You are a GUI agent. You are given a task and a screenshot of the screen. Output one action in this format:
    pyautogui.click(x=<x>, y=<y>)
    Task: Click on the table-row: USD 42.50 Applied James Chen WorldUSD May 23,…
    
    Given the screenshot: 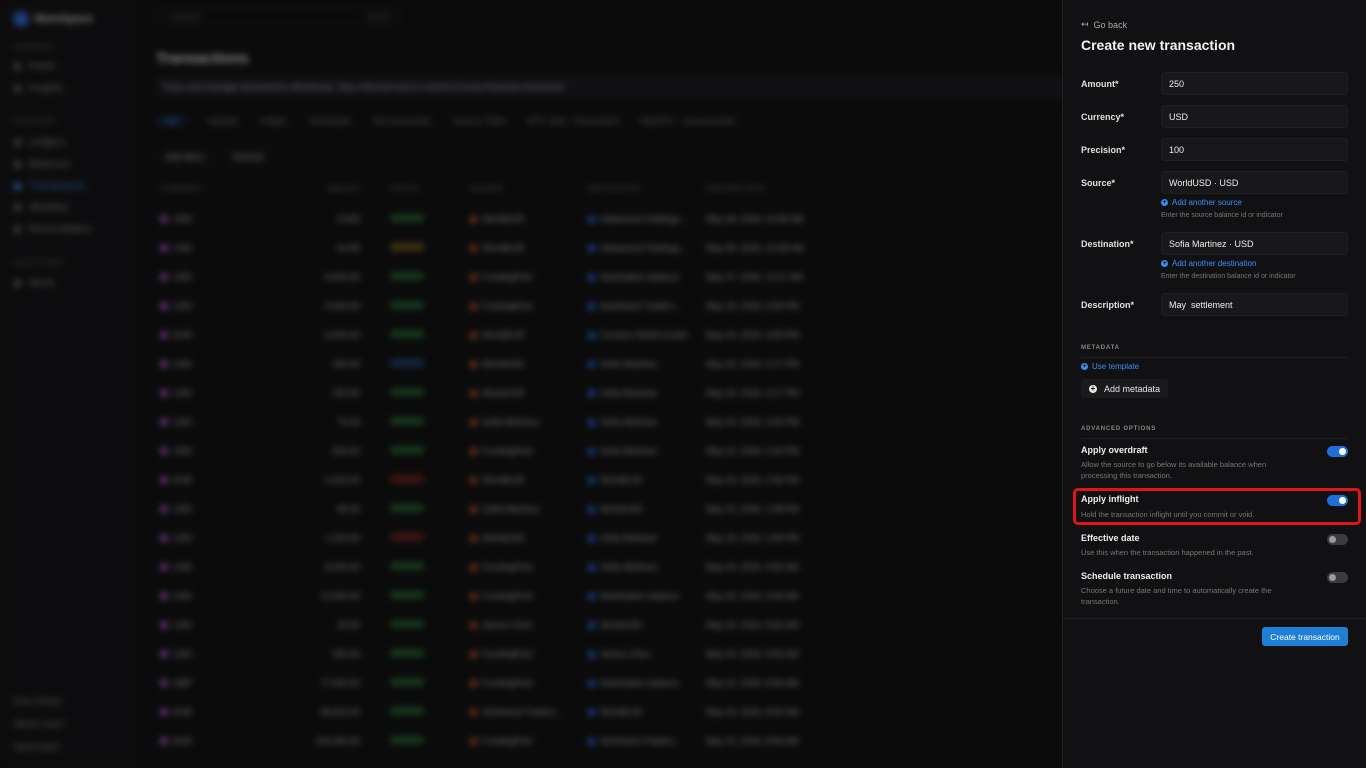 What is the action you would take?
    pyautogui.click(x=508, y=624)
    